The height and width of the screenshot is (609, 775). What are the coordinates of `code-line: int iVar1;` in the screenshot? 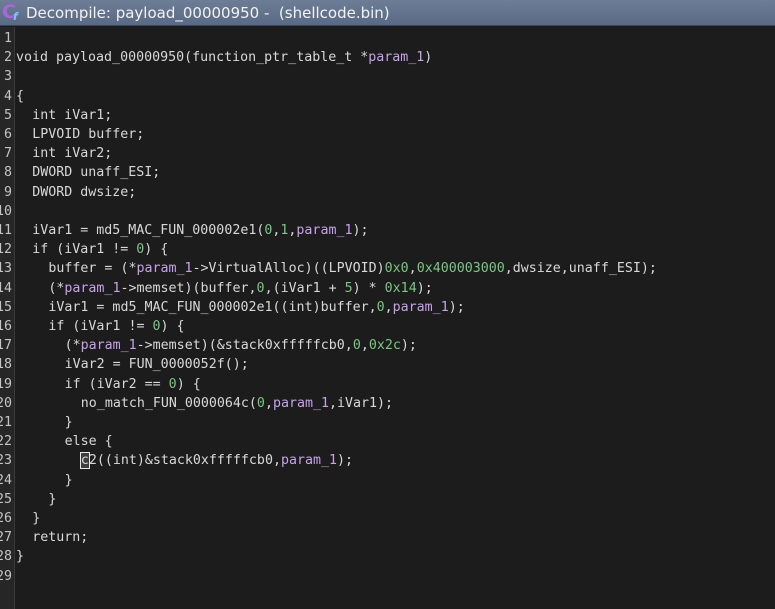 It's located at (72, 115).